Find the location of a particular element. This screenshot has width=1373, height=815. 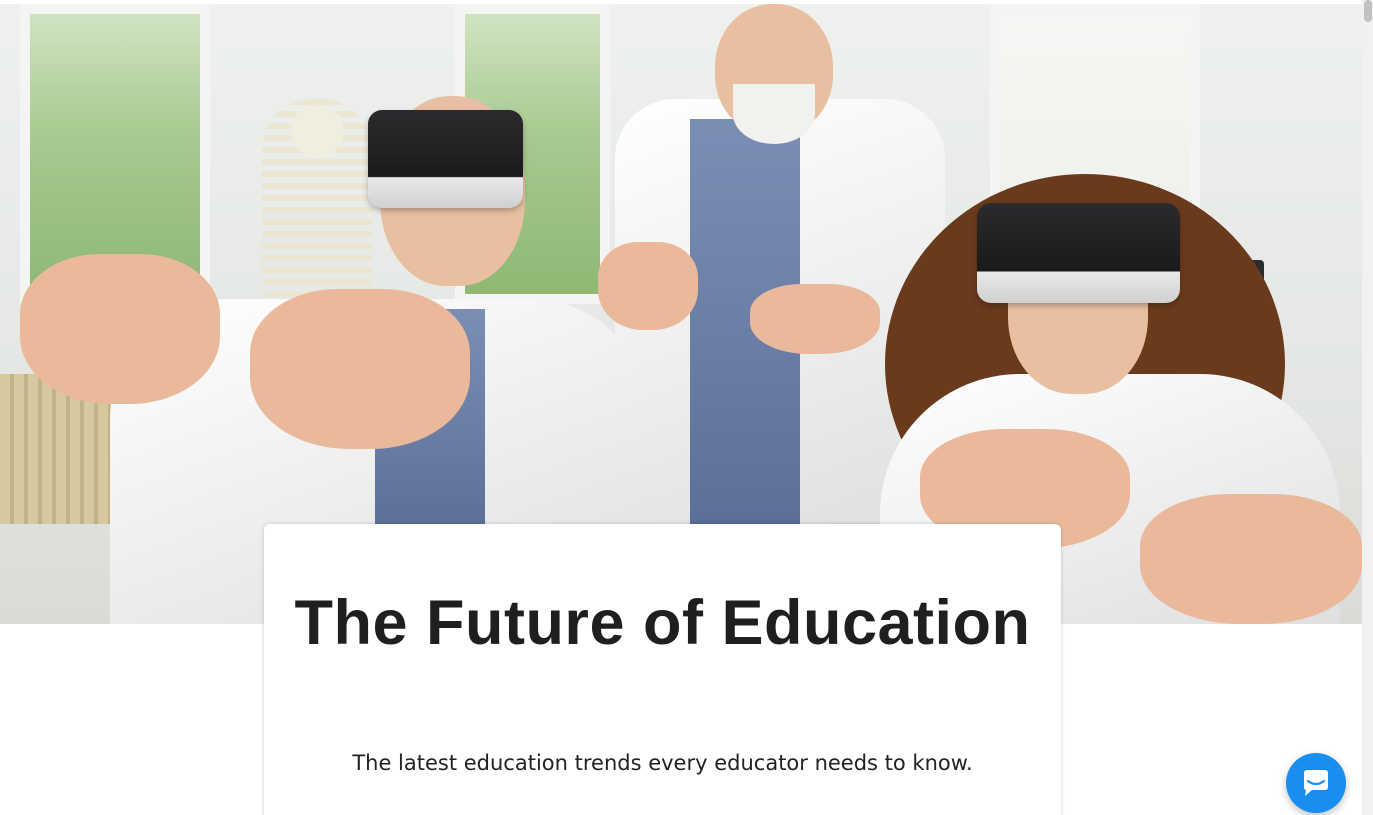

chat-launcher-button is located at coordinates (1316, 783).